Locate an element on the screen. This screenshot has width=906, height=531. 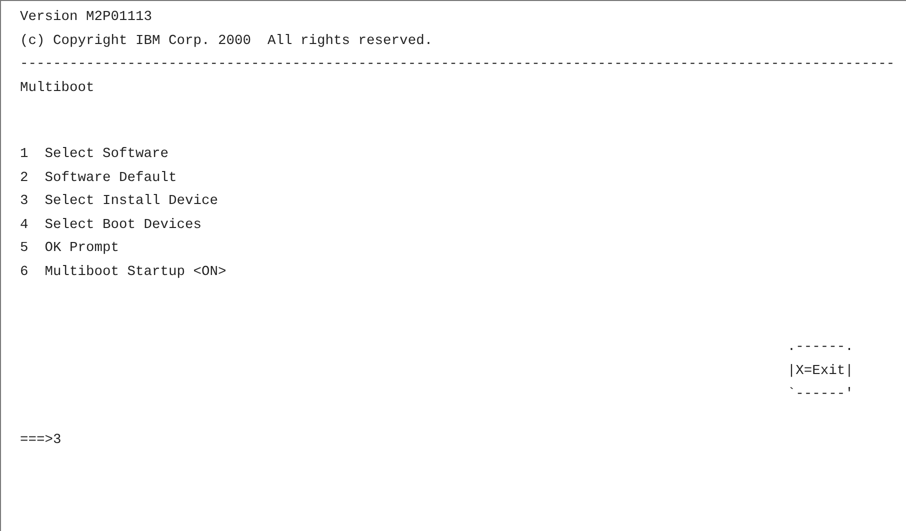
menu-item-number: 4 is located at coordinates (24, 225).